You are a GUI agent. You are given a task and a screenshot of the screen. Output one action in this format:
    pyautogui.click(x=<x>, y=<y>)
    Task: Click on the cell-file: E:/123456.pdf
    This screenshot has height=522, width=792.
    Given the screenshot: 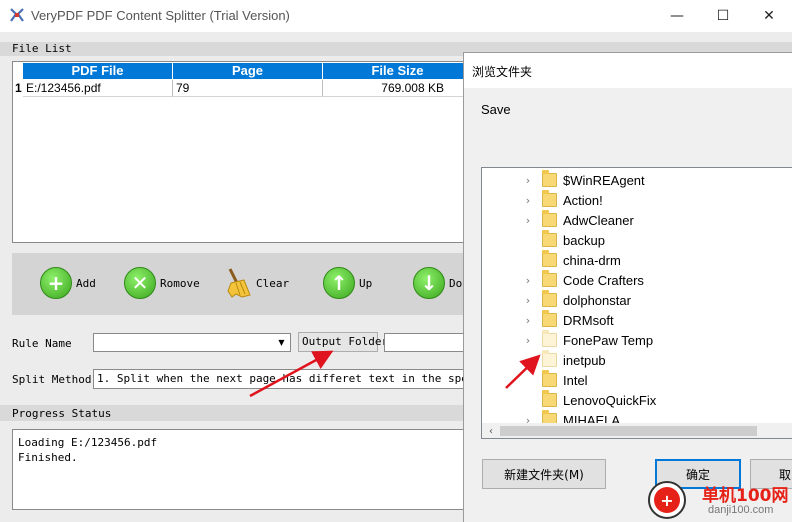 What is the action you would take?
    pyautogui.click(x=98, y=88)
    